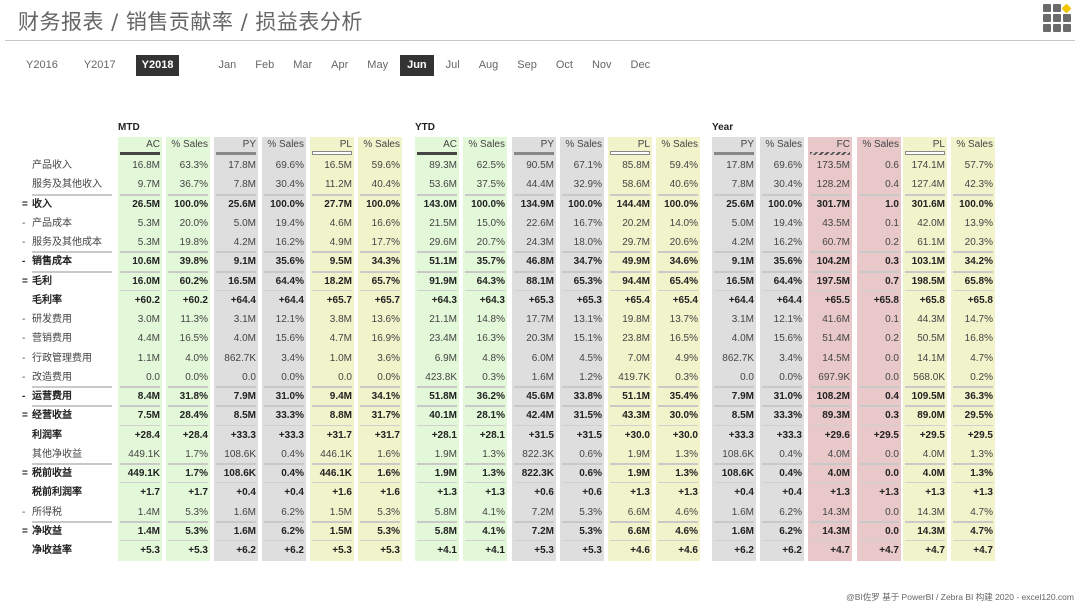 This screenshot has width=1080, height=608. What do you see at coordinates (787, 223) in the screenshot?
I see `table-cell: 19.4%` at bounding box center [787, 223].